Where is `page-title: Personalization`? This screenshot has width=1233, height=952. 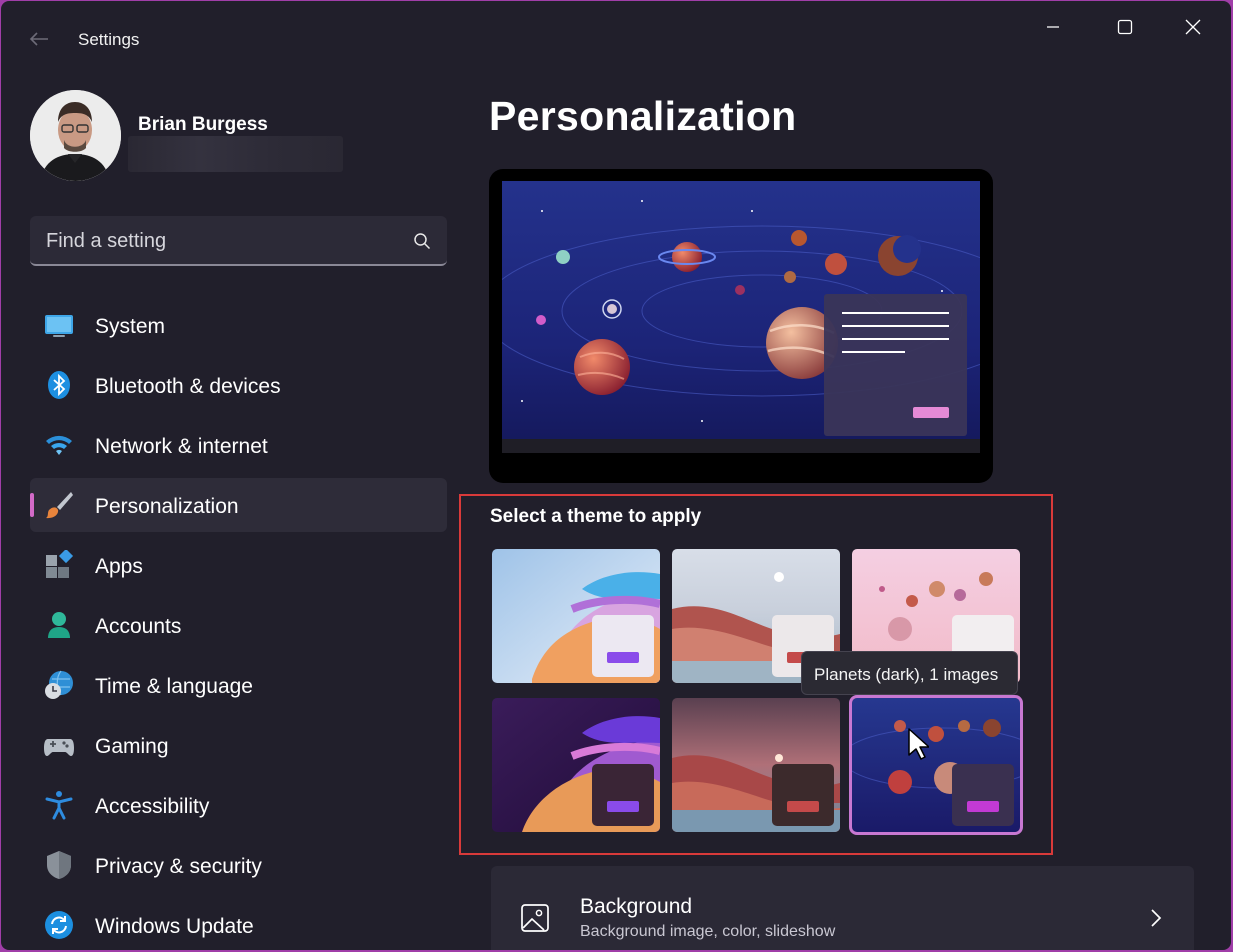 page-title: Personalization is located at coordinates (643, 116).